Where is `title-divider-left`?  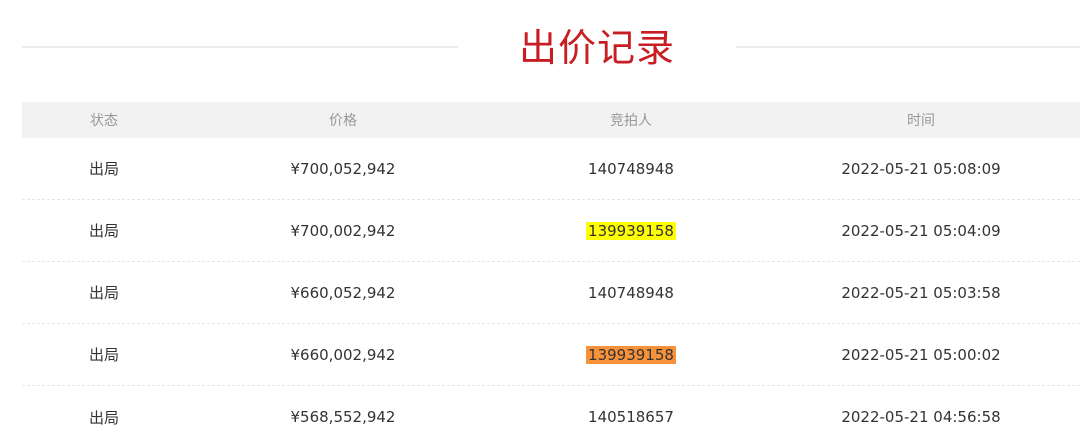
title-divider-left is located at coordinates (240, 47).